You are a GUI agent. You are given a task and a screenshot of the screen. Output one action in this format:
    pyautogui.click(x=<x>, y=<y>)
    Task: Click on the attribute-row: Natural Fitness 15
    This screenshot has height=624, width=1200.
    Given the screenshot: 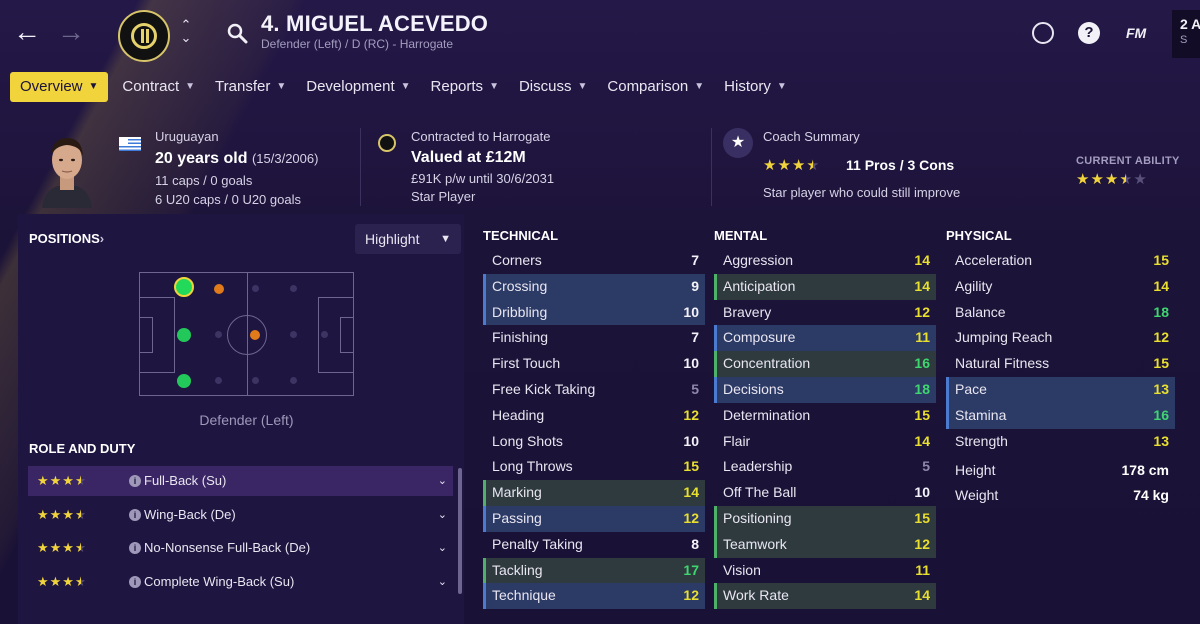 What is the action you would take?
    pyautogui.click(x=1060, y=364)
    